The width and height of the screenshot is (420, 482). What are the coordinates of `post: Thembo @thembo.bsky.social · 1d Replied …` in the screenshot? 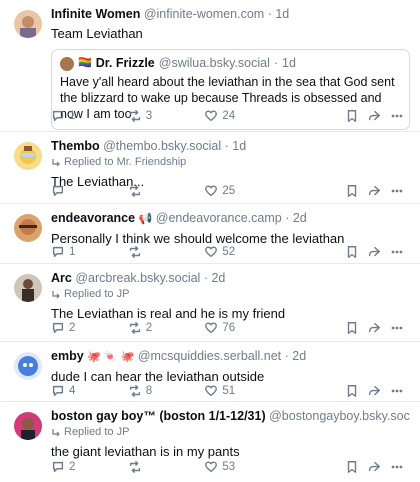 It's located at (210, 168).